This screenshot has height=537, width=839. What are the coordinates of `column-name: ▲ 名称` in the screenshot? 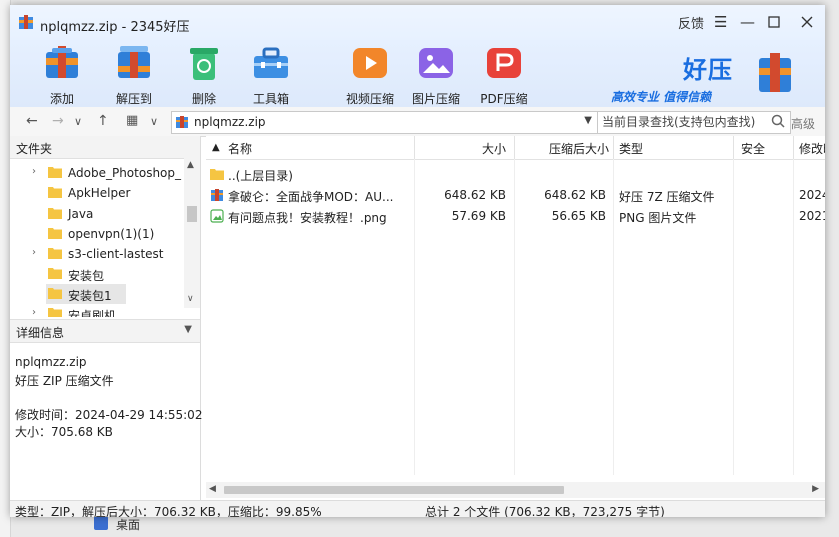 It's located at (310, 147).